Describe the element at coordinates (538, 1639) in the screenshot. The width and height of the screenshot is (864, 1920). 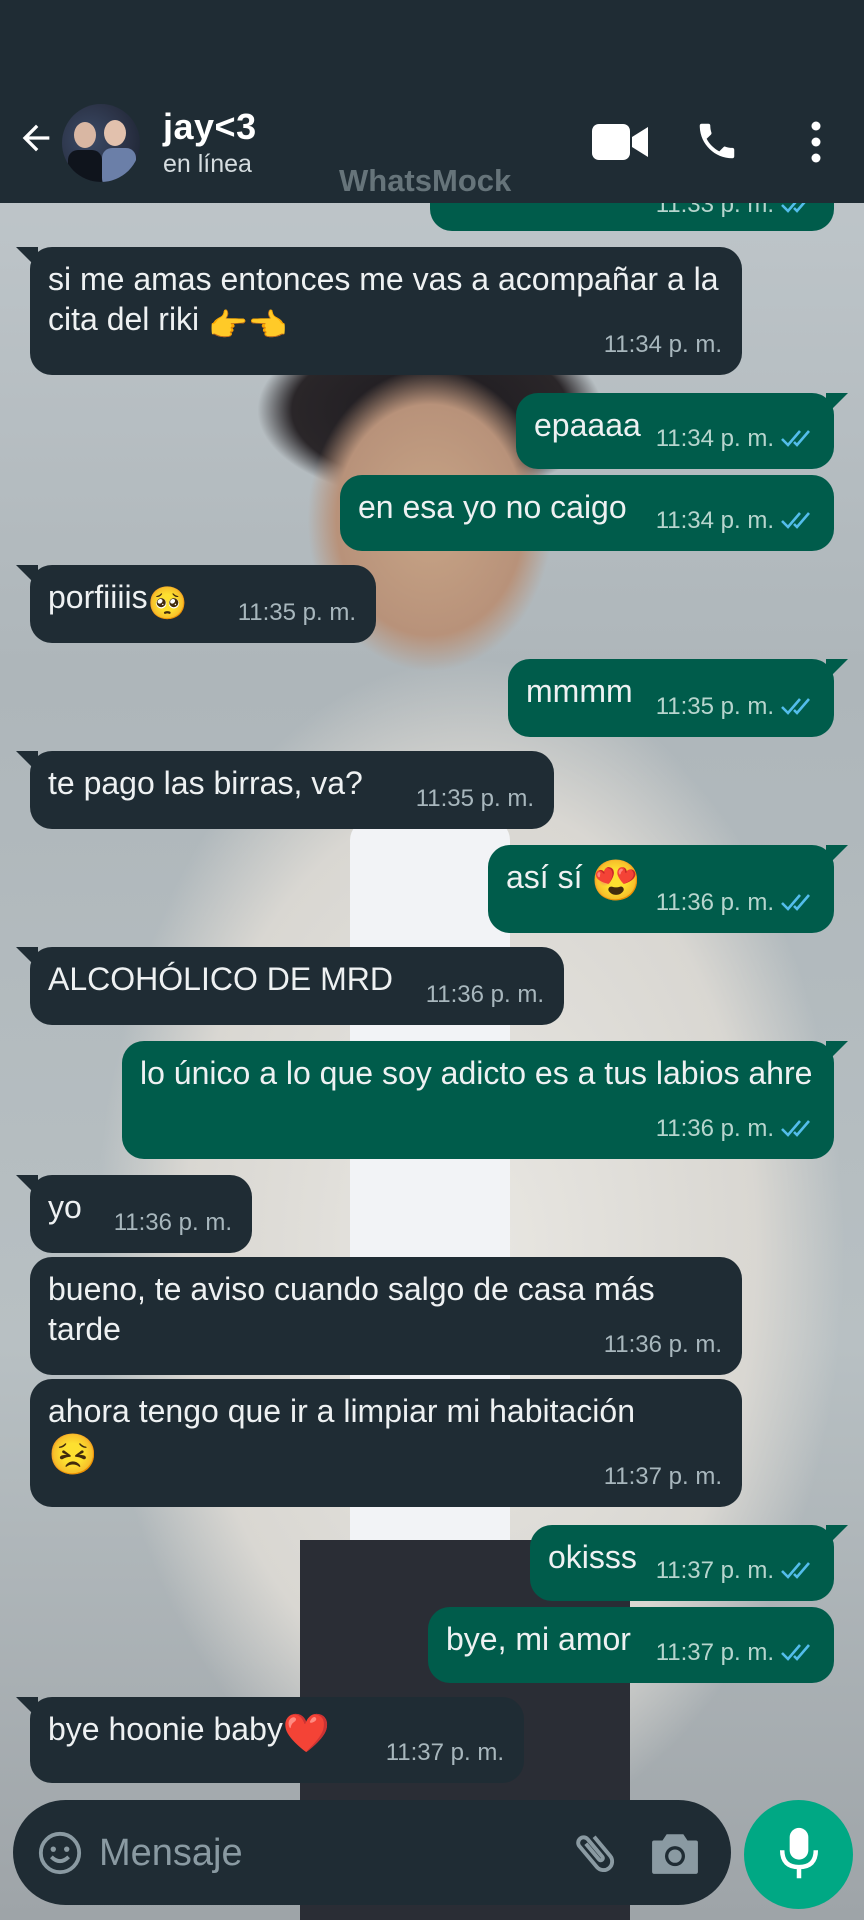
I see `message-text: bye, mi amor` at that location.